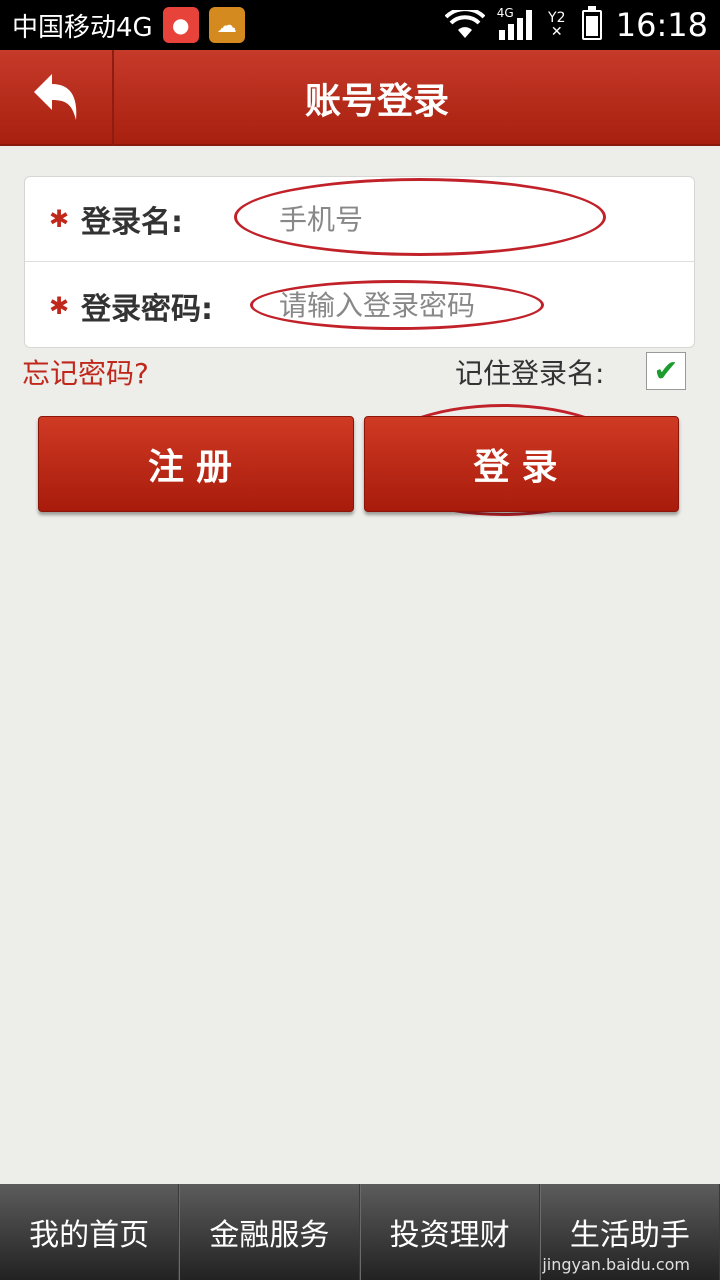  Describe the element at coordinates (90, 1232) in the screenshot. I see `nav-item-home: 我的首页` at that location.